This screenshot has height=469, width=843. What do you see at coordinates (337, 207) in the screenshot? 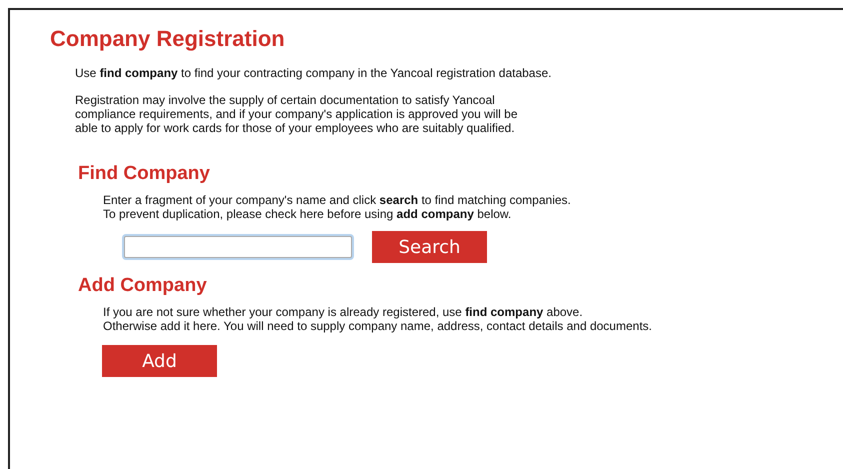
I see `section-description: Enter a fragment of your company's name and click search to find matching companies. To prevent duplication, please check here before using add company below.` at bounding box center [337, 207].